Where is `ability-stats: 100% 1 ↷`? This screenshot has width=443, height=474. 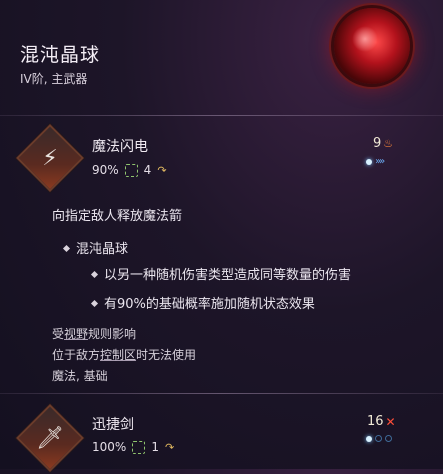 ability-stats: 100% 1 ↷ is located at coordinates (133, 447).